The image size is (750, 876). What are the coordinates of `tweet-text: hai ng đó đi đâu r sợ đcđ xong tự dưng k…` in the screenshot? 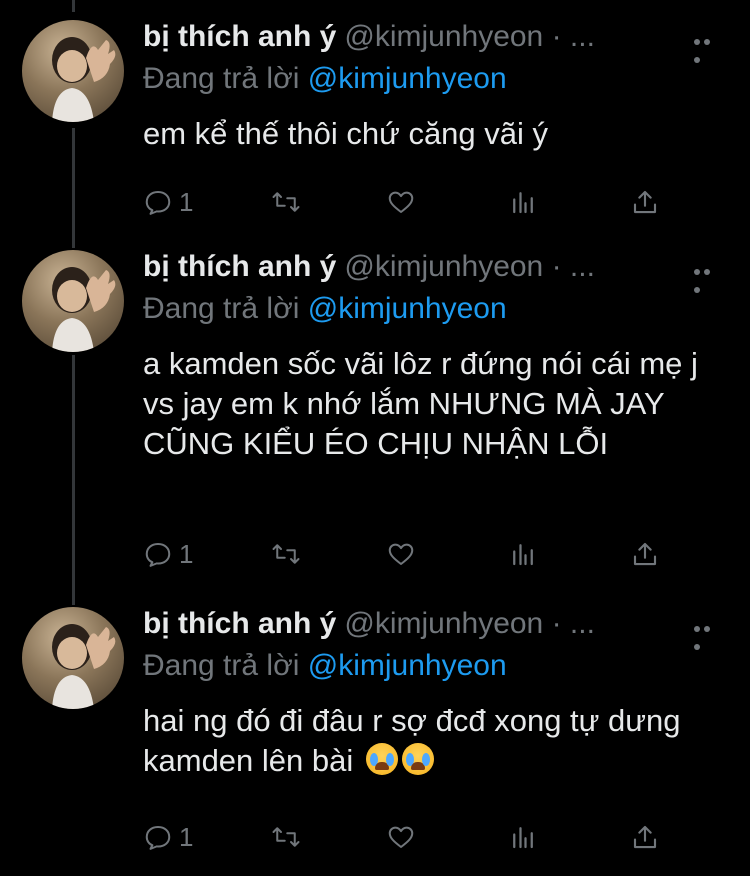 It's located at (433, 741).